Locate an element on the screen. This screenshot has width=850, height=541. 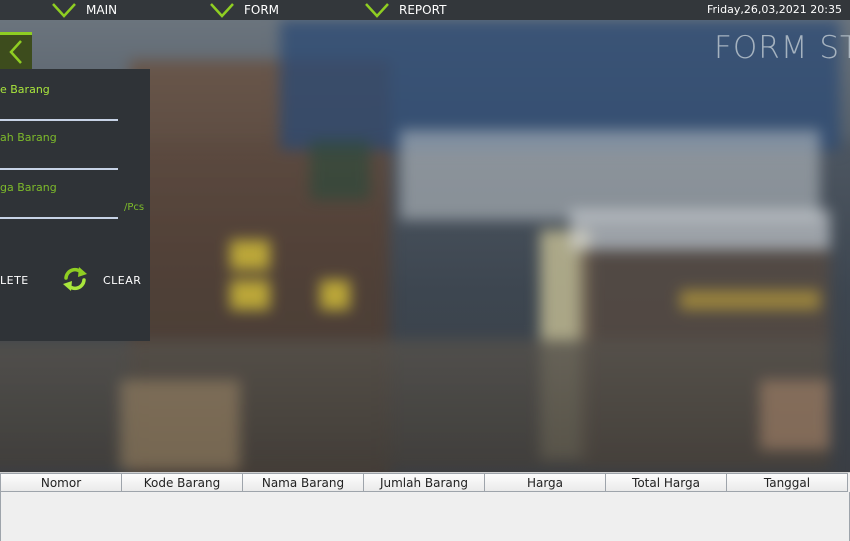
column-header-kode-barang: Kode Barang is located at coordinates (182, 482).